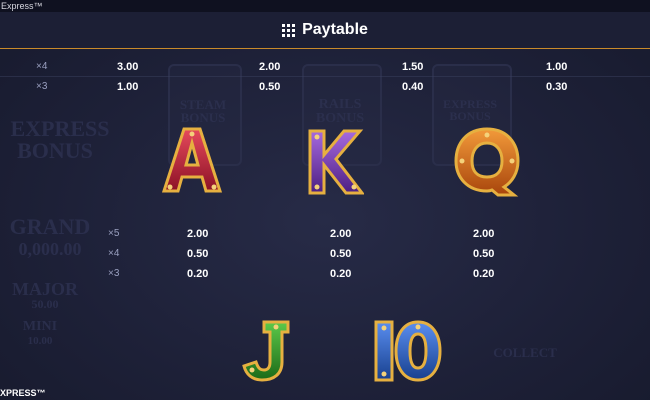  What do you see at coordinates (198, 254) in the screenshot?
I see `pay-a-x4: 0.50` at bounding box center [198, 254].